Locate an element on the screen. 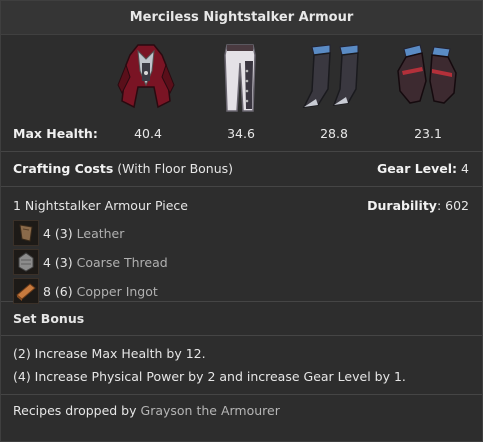 Image resolution: width=483 pixels, height=442 pixels. material-name: Coarse Thread is located at coordinates (122, 262).